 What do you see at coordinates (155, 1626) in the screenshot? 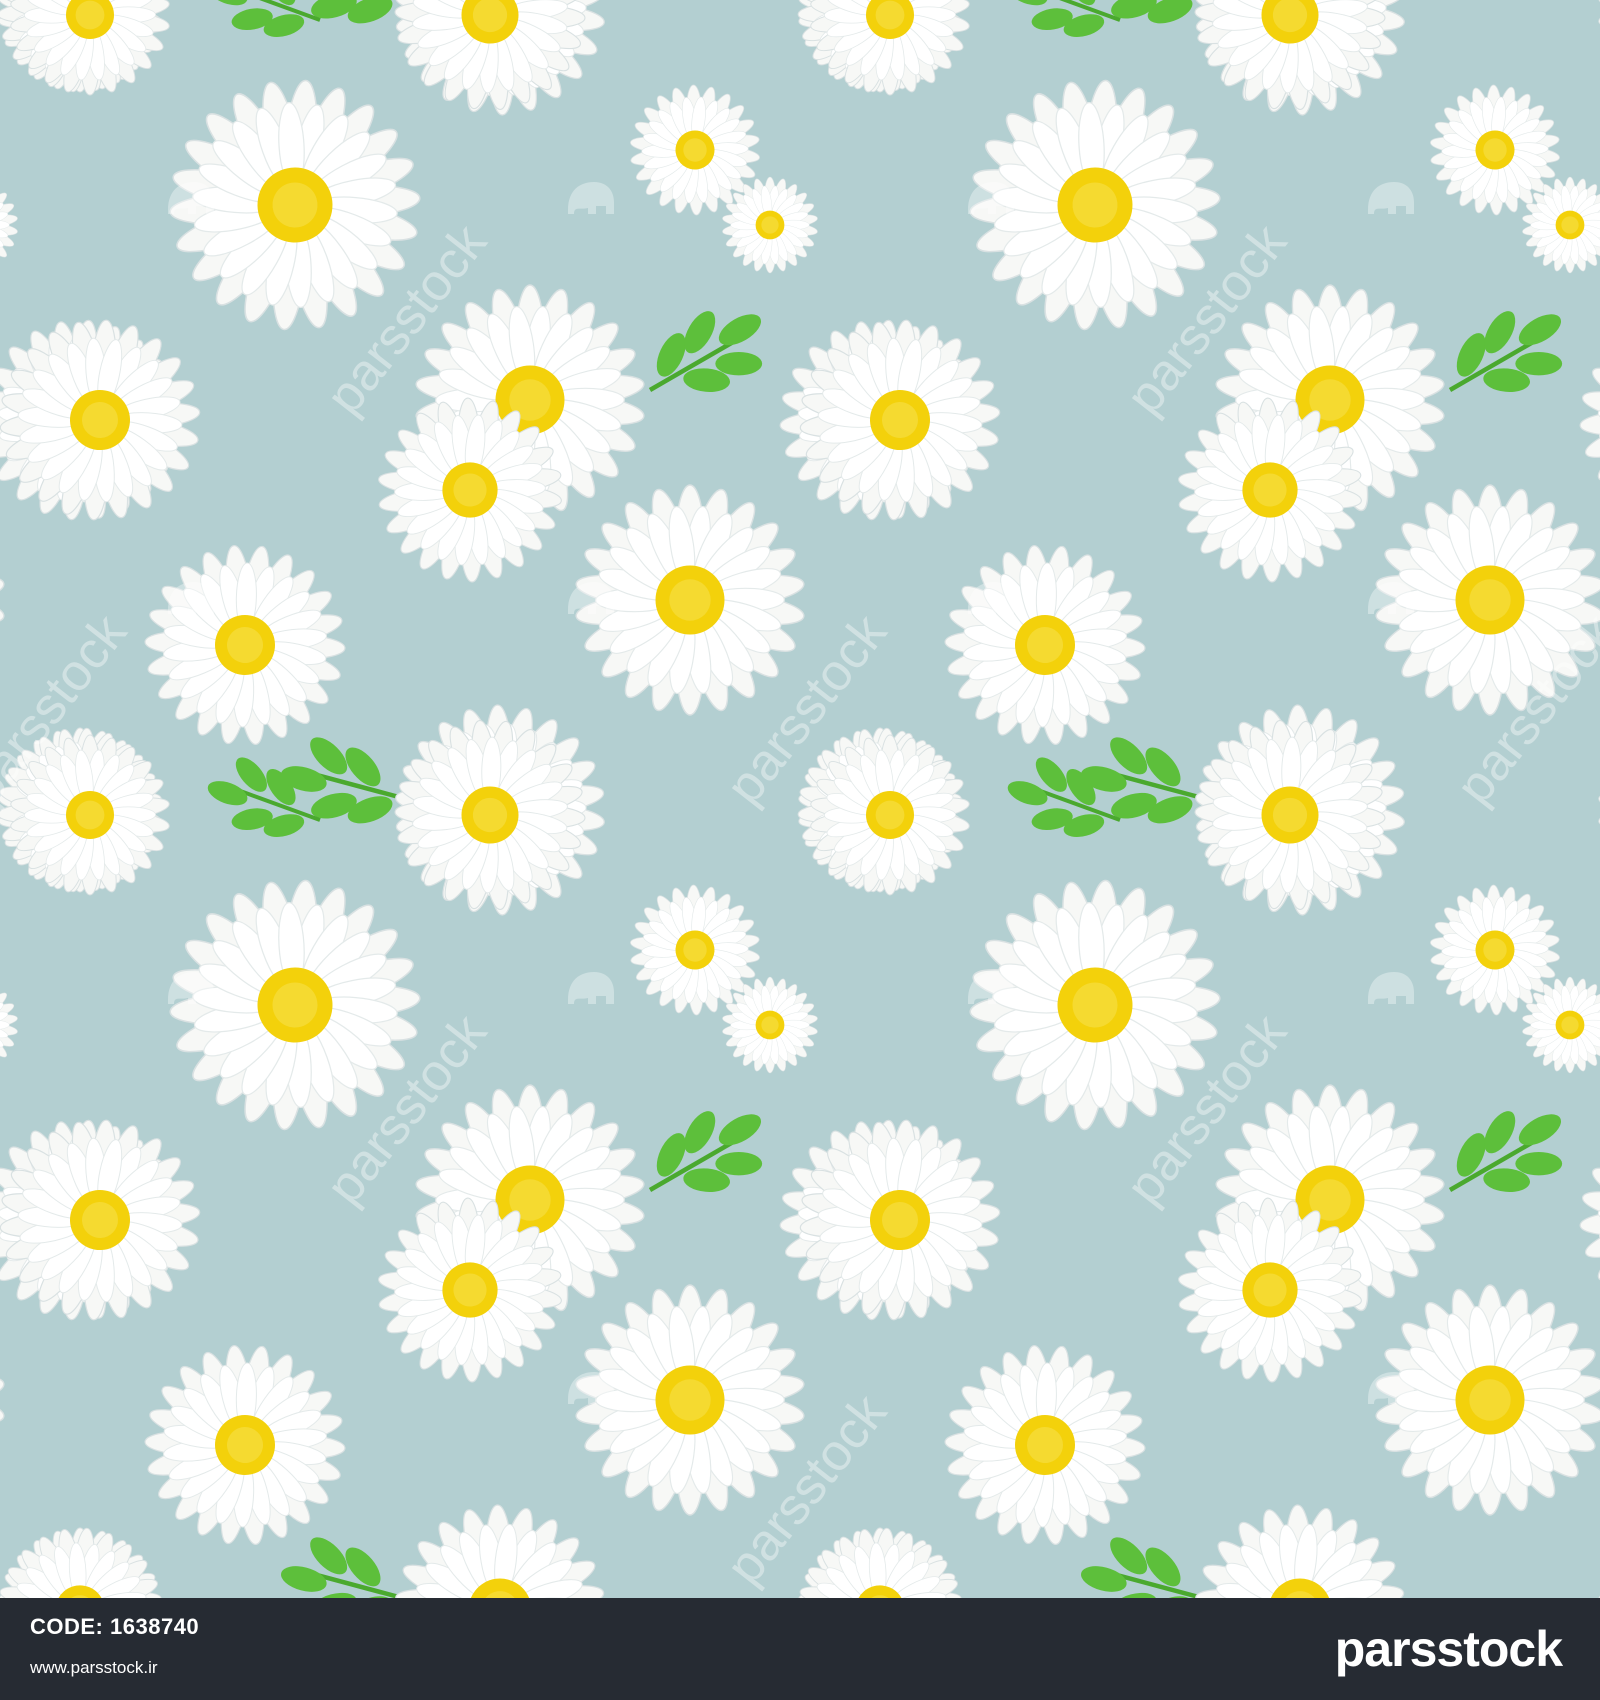
I see `code-value: 1638740` at bounding box center [155, 1626].